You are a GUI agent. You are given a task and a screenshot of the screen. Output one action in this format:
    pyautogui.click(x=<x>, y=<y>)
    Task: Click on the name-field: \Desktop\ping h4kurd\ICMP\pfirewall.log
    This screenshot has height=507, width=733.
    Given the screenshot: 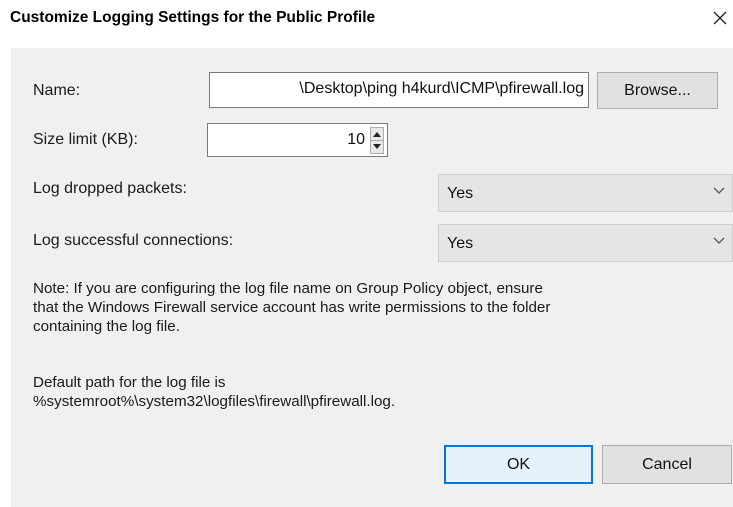 What is the action you would take?
    pyautogui.click(x=399, y=90)
    